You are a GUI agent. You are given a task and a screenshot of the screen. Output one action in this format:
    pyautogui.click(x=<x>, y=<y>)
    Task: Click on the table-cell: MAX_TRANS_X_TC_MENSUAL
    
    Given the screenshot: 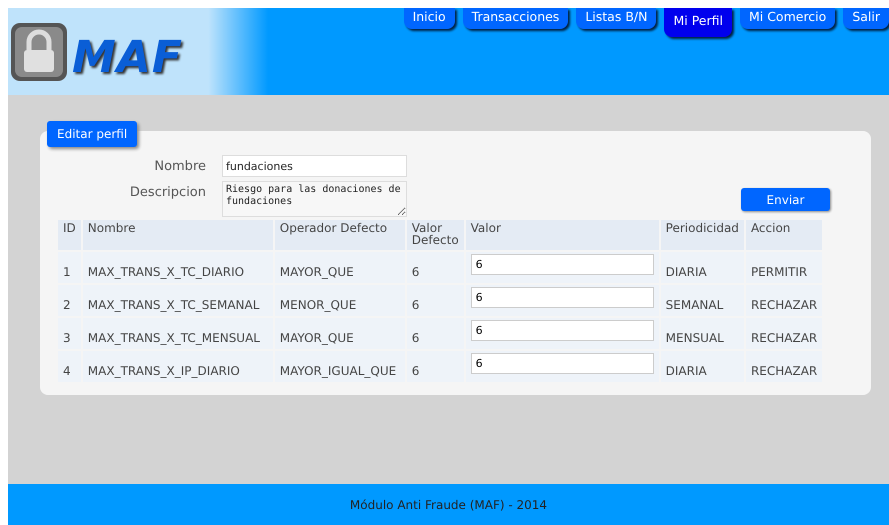 What is the action you would take?
    pyautogui.click(x=177, y=333)
    